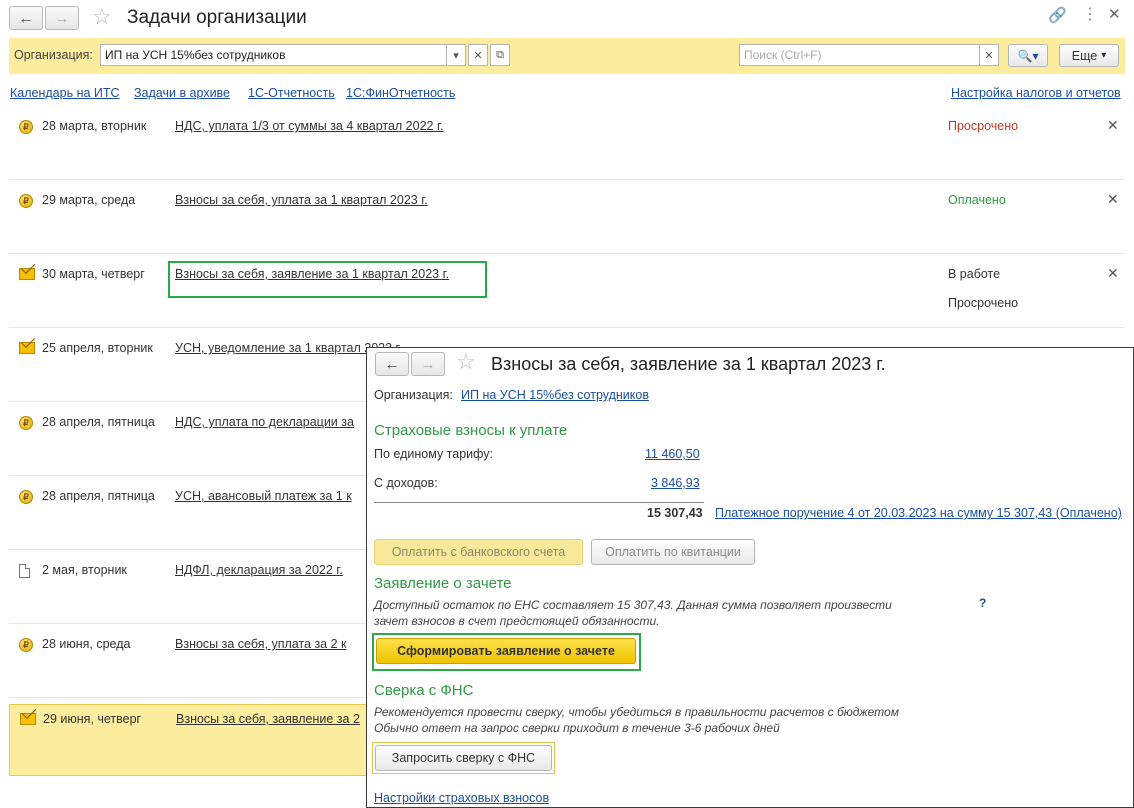 Image resolution: width=1134 pixels, height=808 pixels. What do you see at coordinates (463, 758) in the screenshot?
I see `request-recon-button: Запросить сверку с ФНС` at bounding box center [463, 758].